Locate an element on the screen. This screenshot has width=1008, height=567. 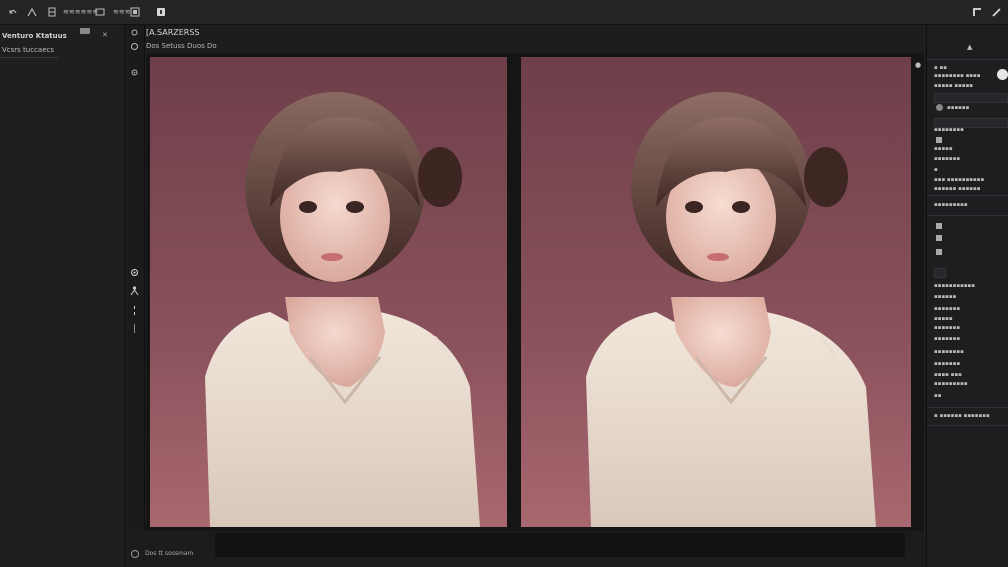
crop-icon is located at coordinates (977, 12).